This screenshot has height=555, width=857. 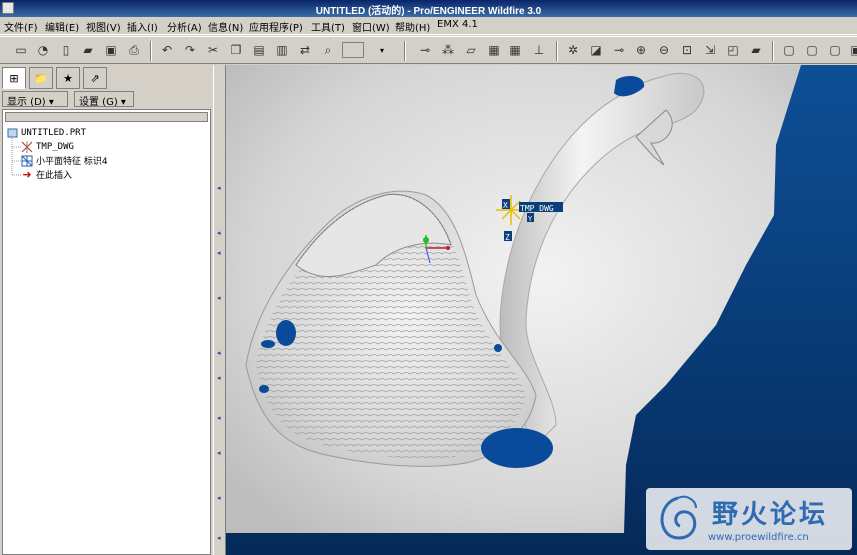 What do you see at coordinates (282, 50) in the screenshot?
I see `paste-special-icon: ▥` at bounding box center [282, 50].